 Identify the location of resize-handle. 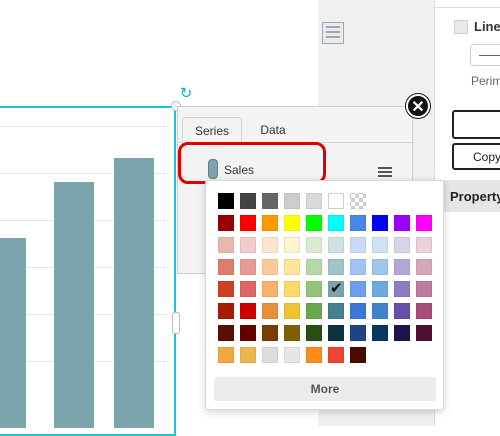
(176, 323).